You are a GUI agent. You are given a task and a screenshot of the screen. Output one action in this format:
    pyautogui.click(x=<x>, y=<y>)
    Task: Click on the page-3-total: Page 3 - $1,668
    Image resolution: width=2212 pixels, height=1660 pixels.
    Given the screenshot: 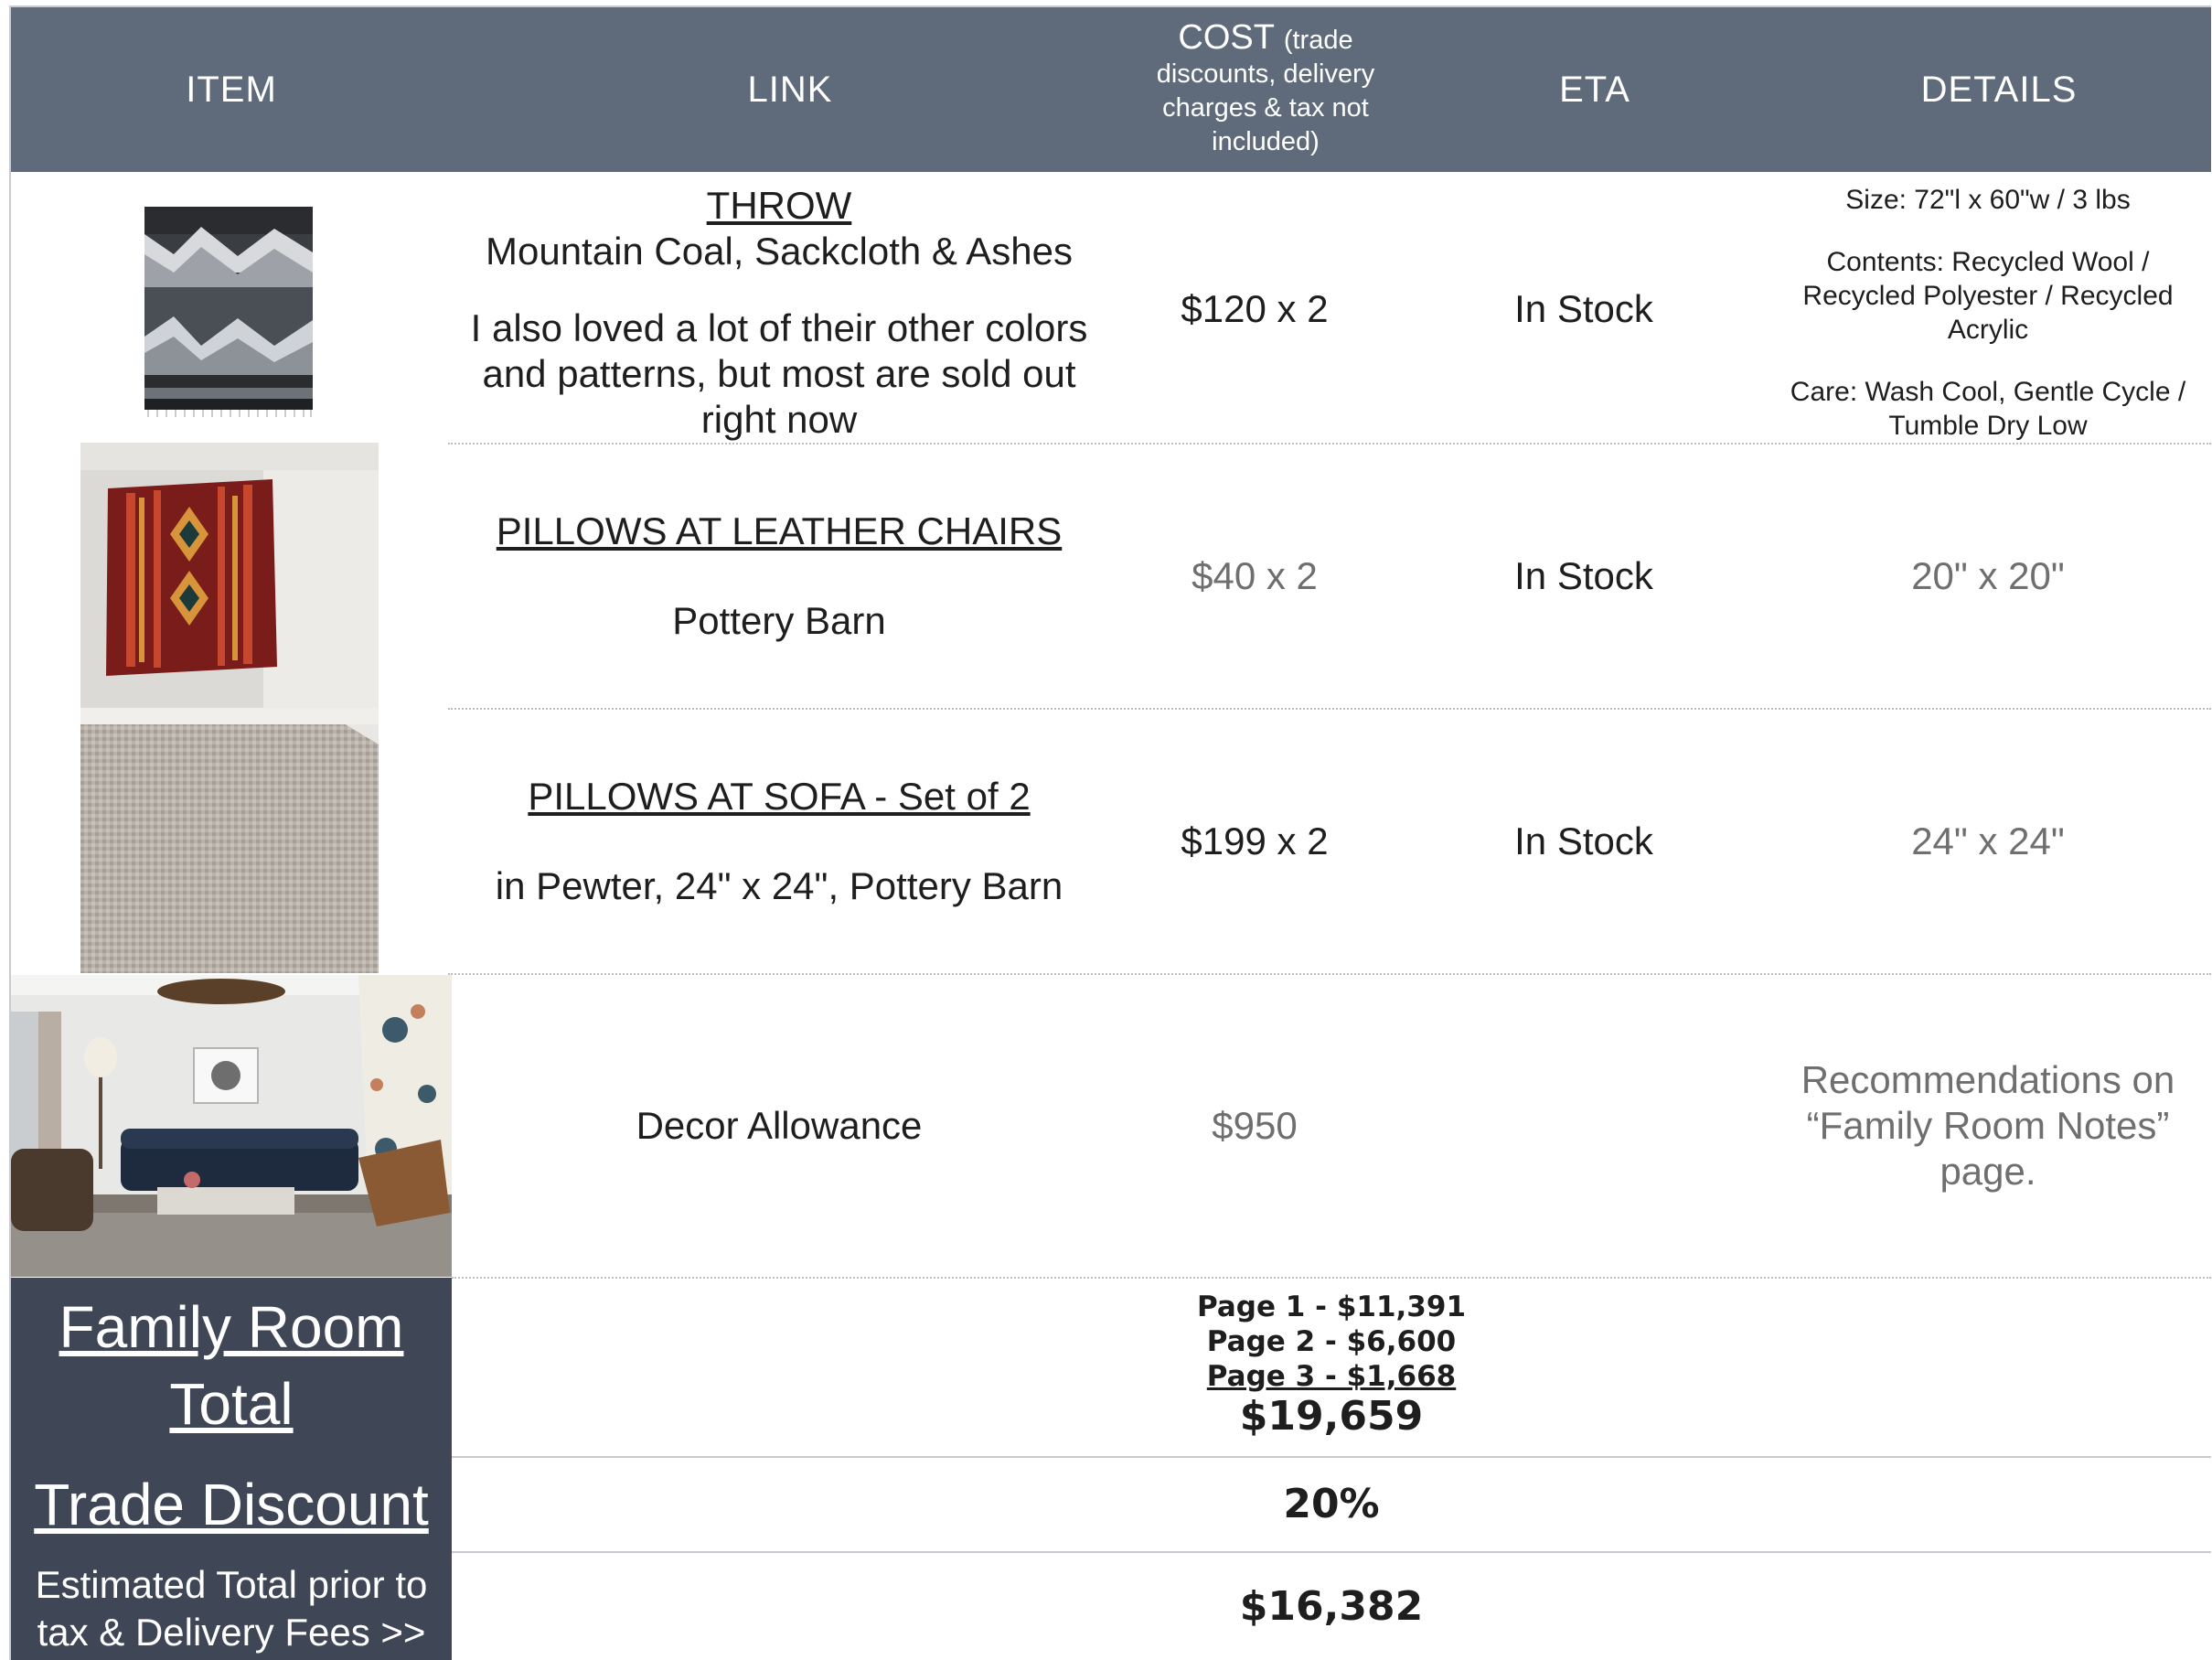 What is the action you would take?
    pyautogui.click(x=1331, y=1377)
    